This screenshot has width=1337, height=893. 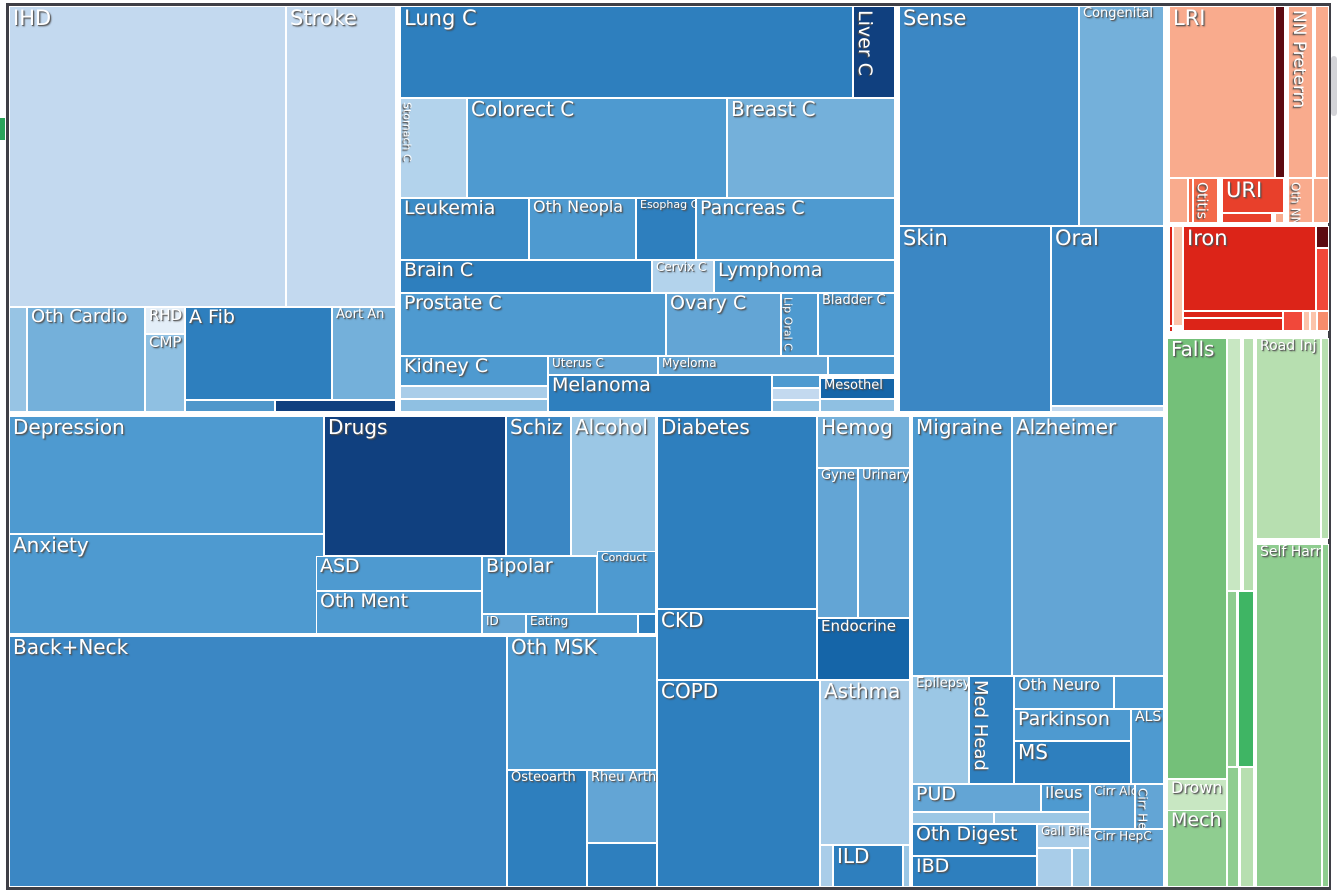 What do you see at coordinates (86, 359) in the screenshot?
I see `treemap-tile-oth-cardio-0-3: Oth Cardio` at bounding box center [86, 359].